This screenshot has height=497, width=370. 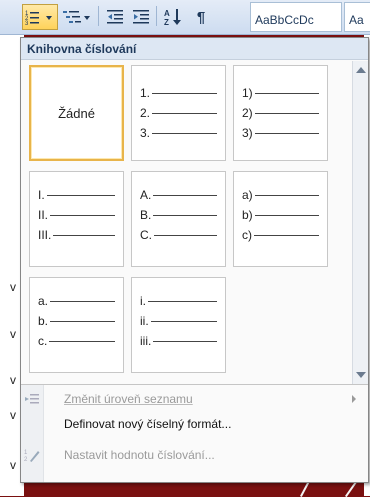 What do you see at coordinates (280, 219) in the screenshot?
I see `tile-alpha-lower-paren: a) b) c)` at bounding box center [280, 219].